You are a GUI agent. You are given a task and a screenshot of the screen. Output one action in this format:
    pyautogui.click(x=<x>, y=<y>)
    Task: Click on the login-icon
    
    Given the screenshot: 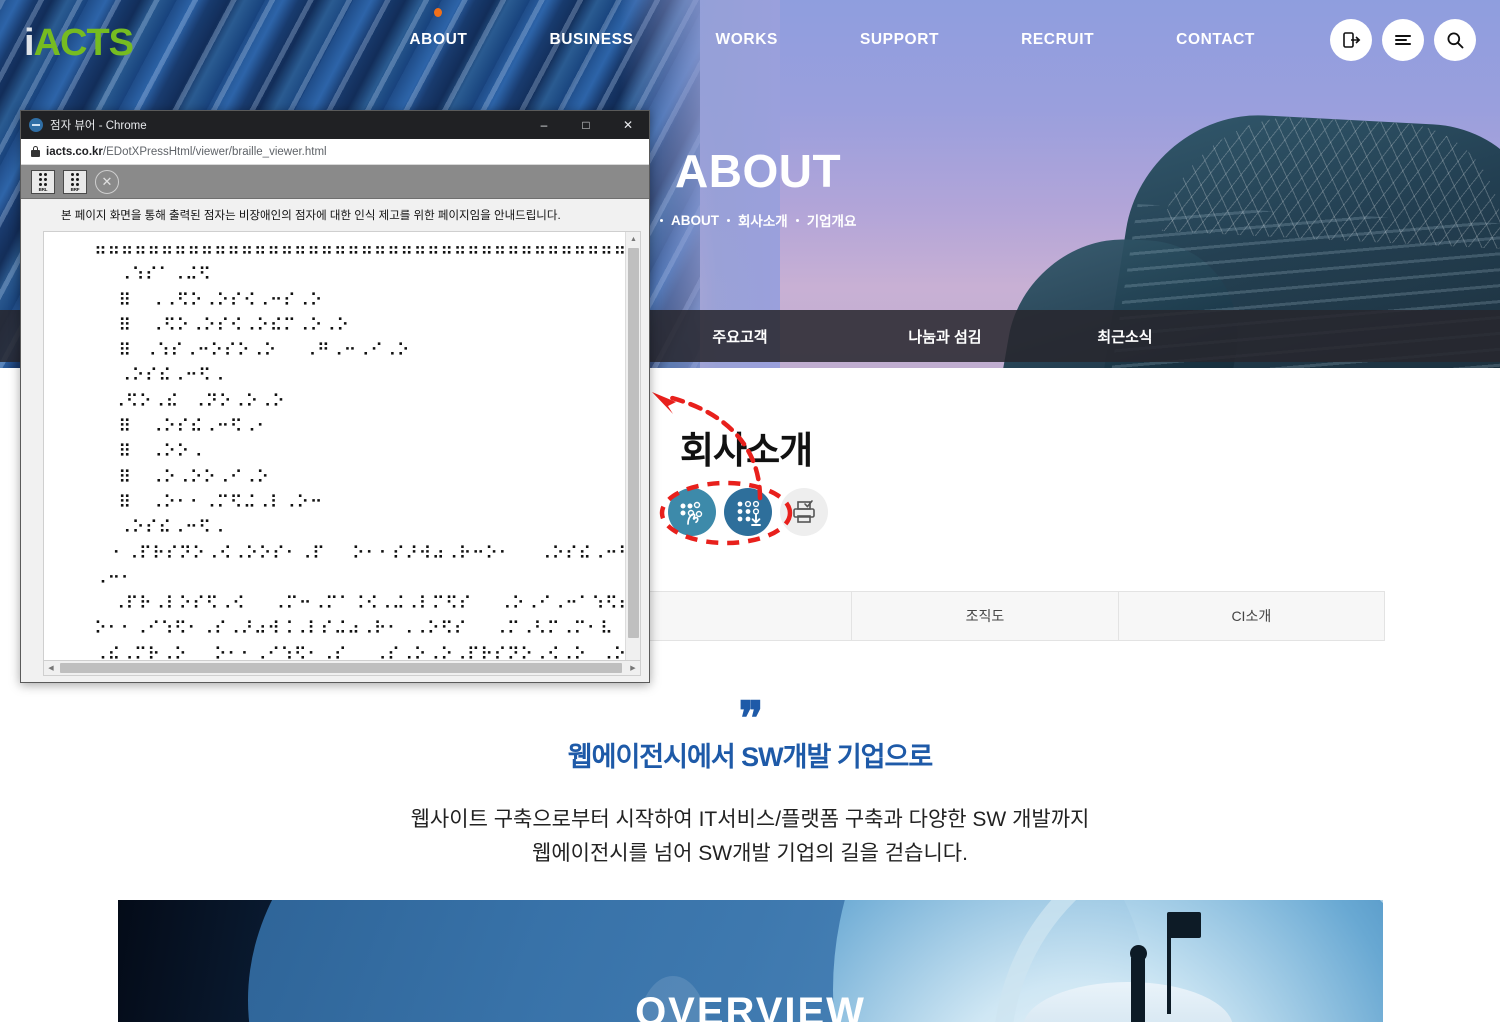 What is the action you would take?
    pyautogui.click(x=1351, y=40)
    